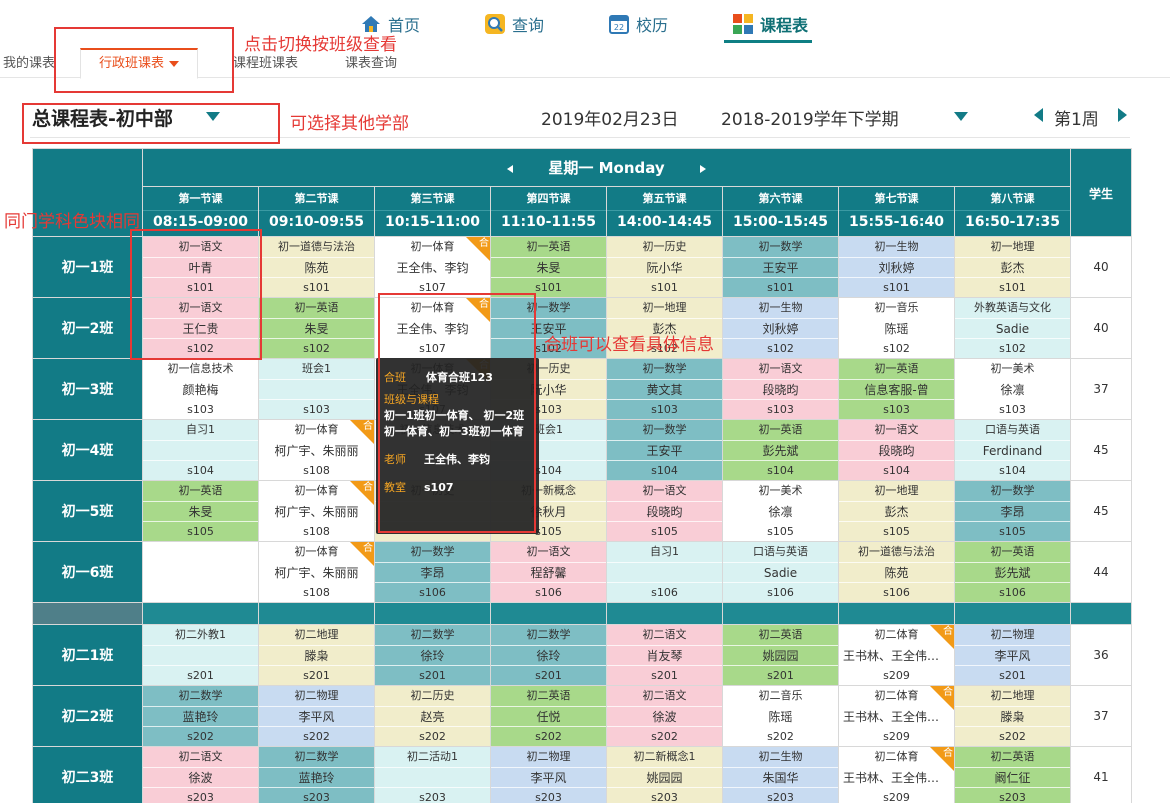  What do you see at coordinates (1013, 511) in the screenshot?
I see `lesson-cell: 初一数学 李昂 s105` at bounding box center [1013, 511].